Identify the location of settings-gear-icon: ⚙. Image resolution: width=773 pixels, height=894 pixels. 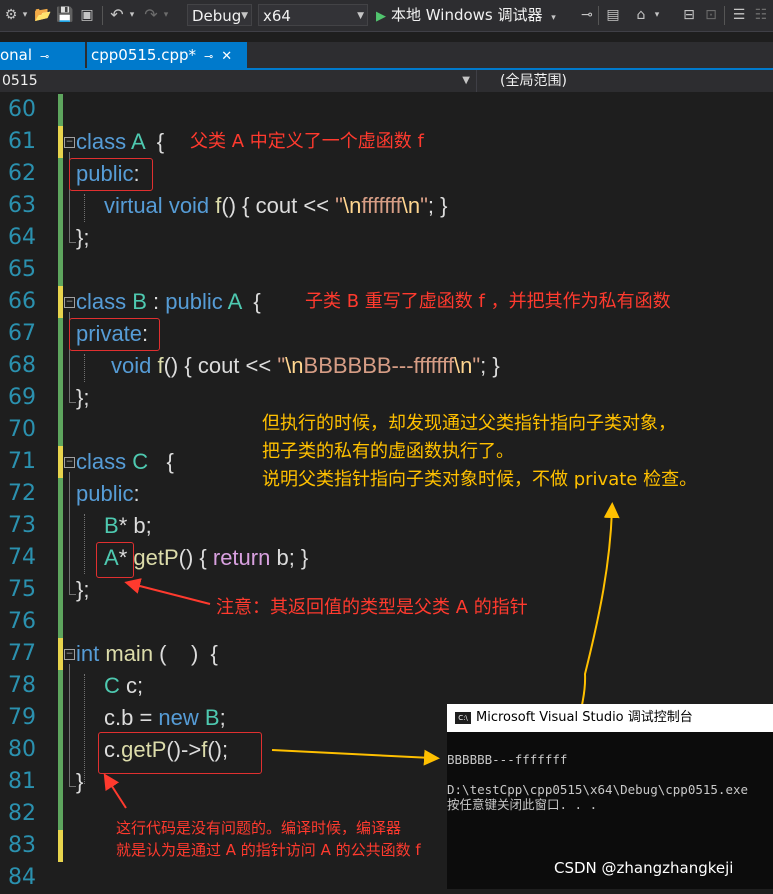
(11, 15).